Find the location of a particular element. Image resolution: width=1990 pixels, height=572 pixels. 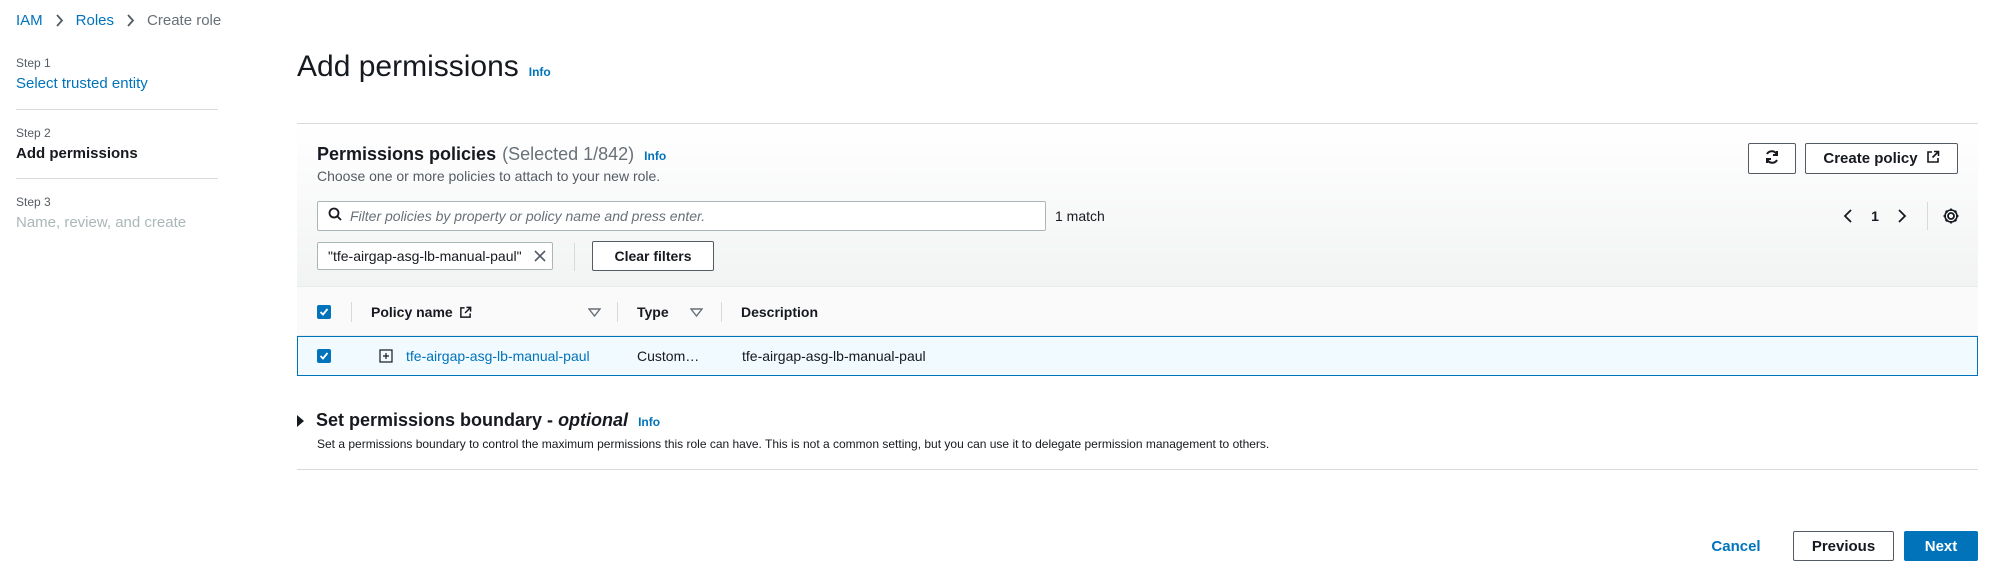

refresh-button is located at coordinates (1772, 158).